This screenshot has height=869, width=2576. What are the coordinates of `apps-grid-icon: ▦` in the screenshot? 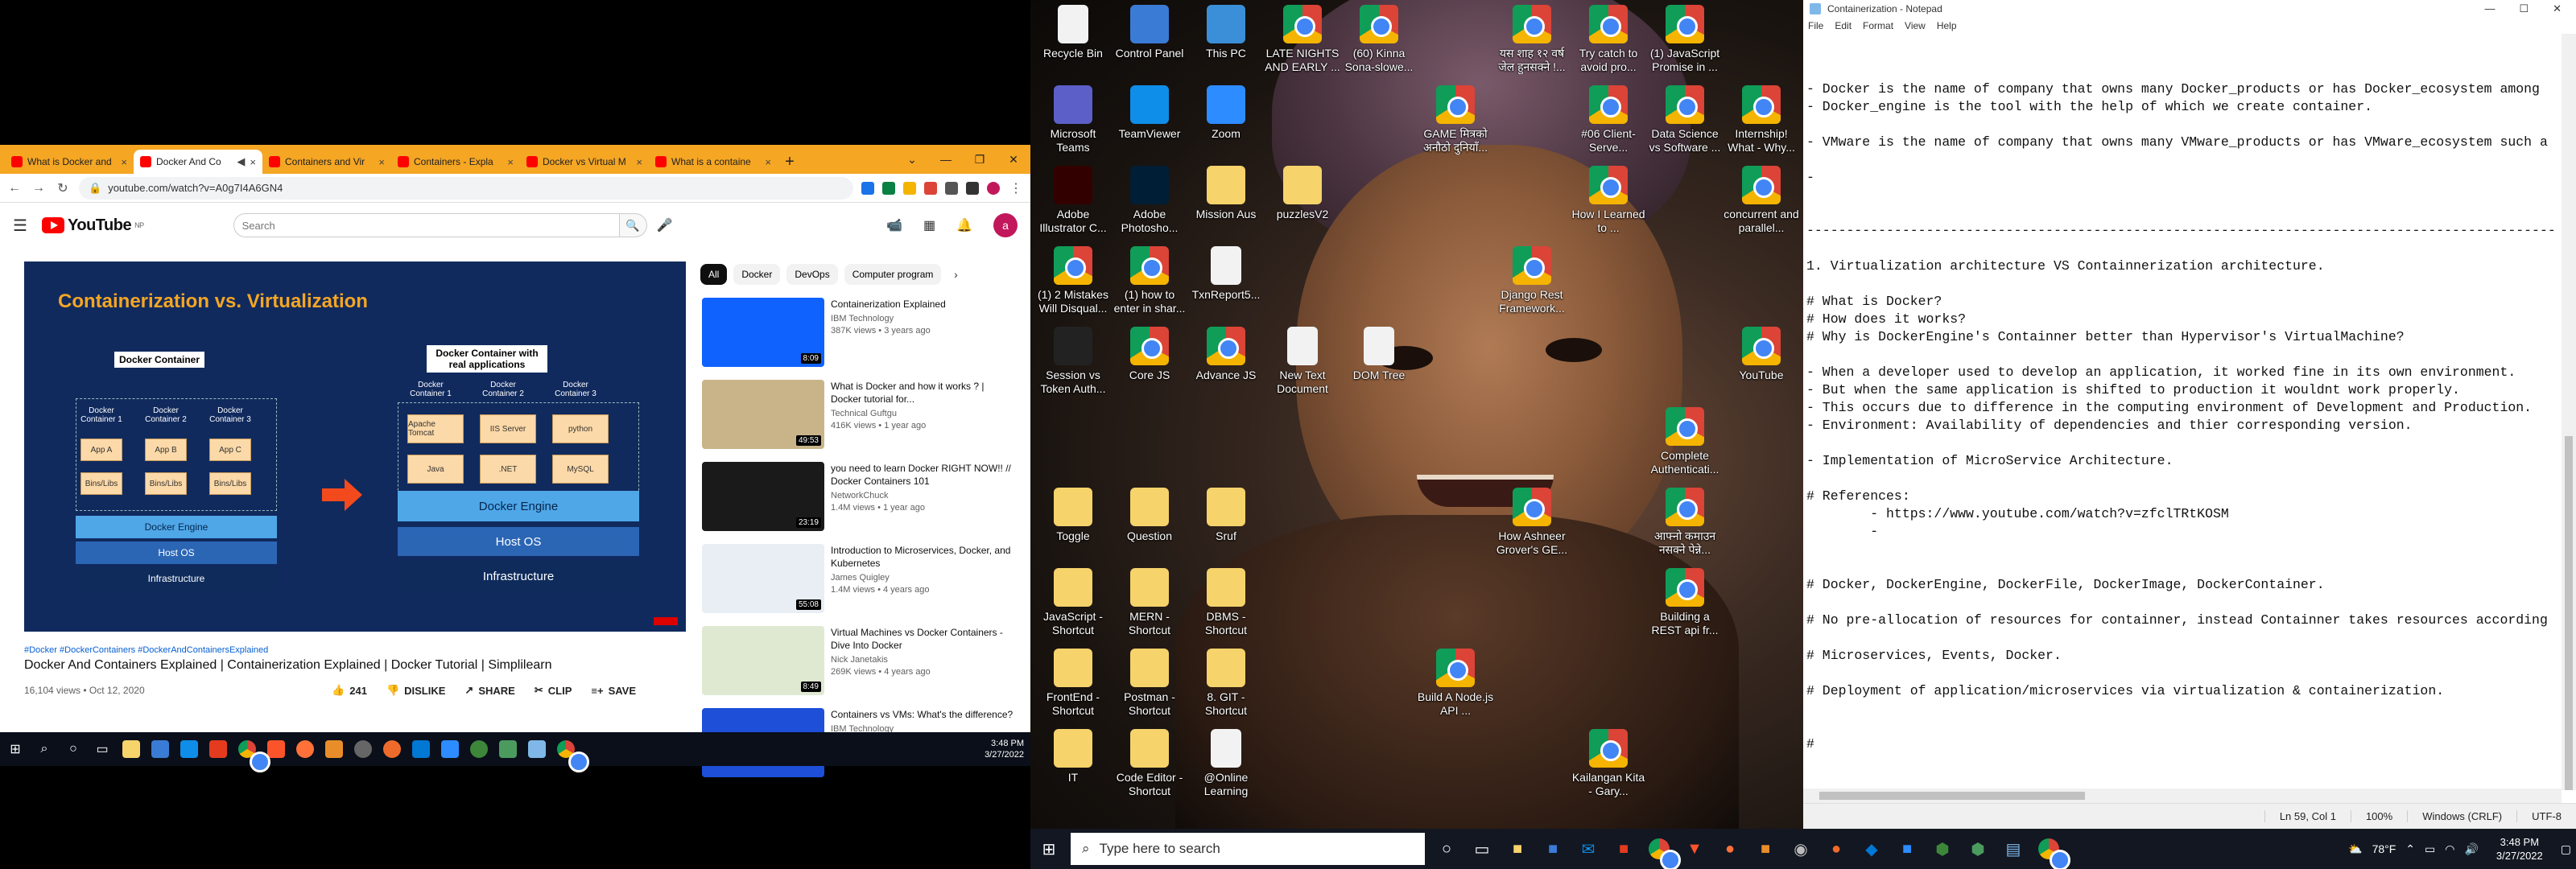 It's located at (929, 225).